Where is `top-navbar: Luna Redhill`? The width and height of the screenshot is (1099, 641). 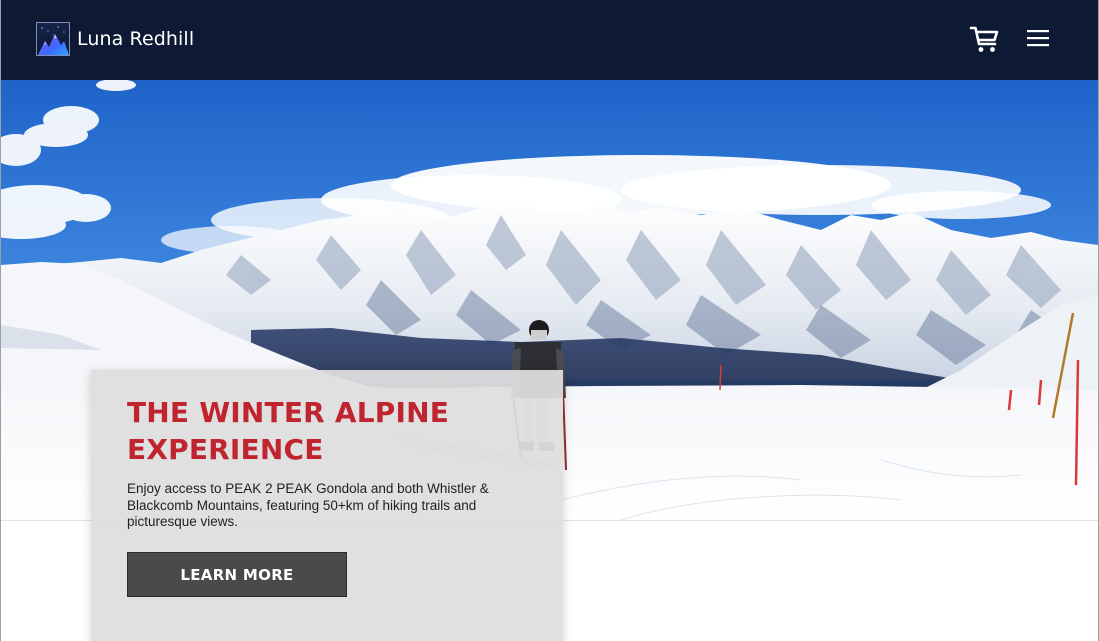
top-navbar: Luna Redhill is located at coordinates (549, 40).